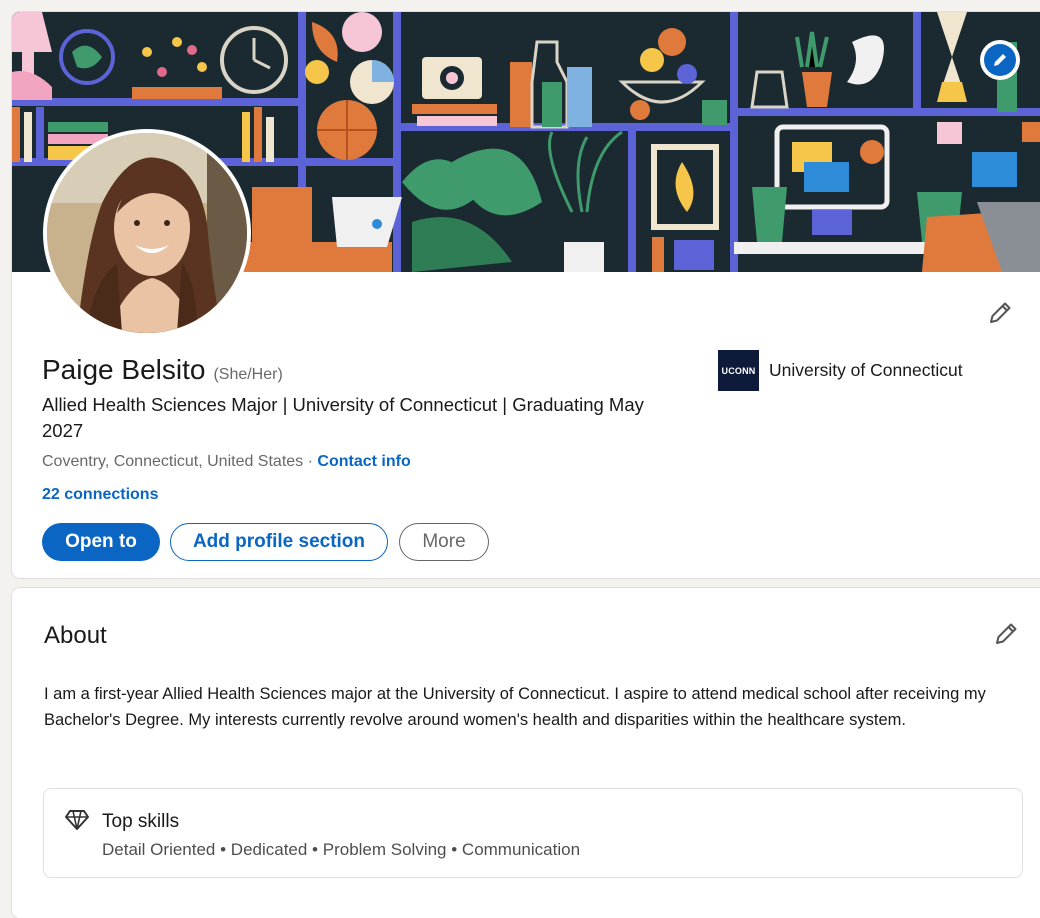 This screenshot has width=1040, height=918. What do you see at coordinates (124, 369) in the screenshot?
I see `profile-name: Paige Belsito` at bounding box center [124, 369].